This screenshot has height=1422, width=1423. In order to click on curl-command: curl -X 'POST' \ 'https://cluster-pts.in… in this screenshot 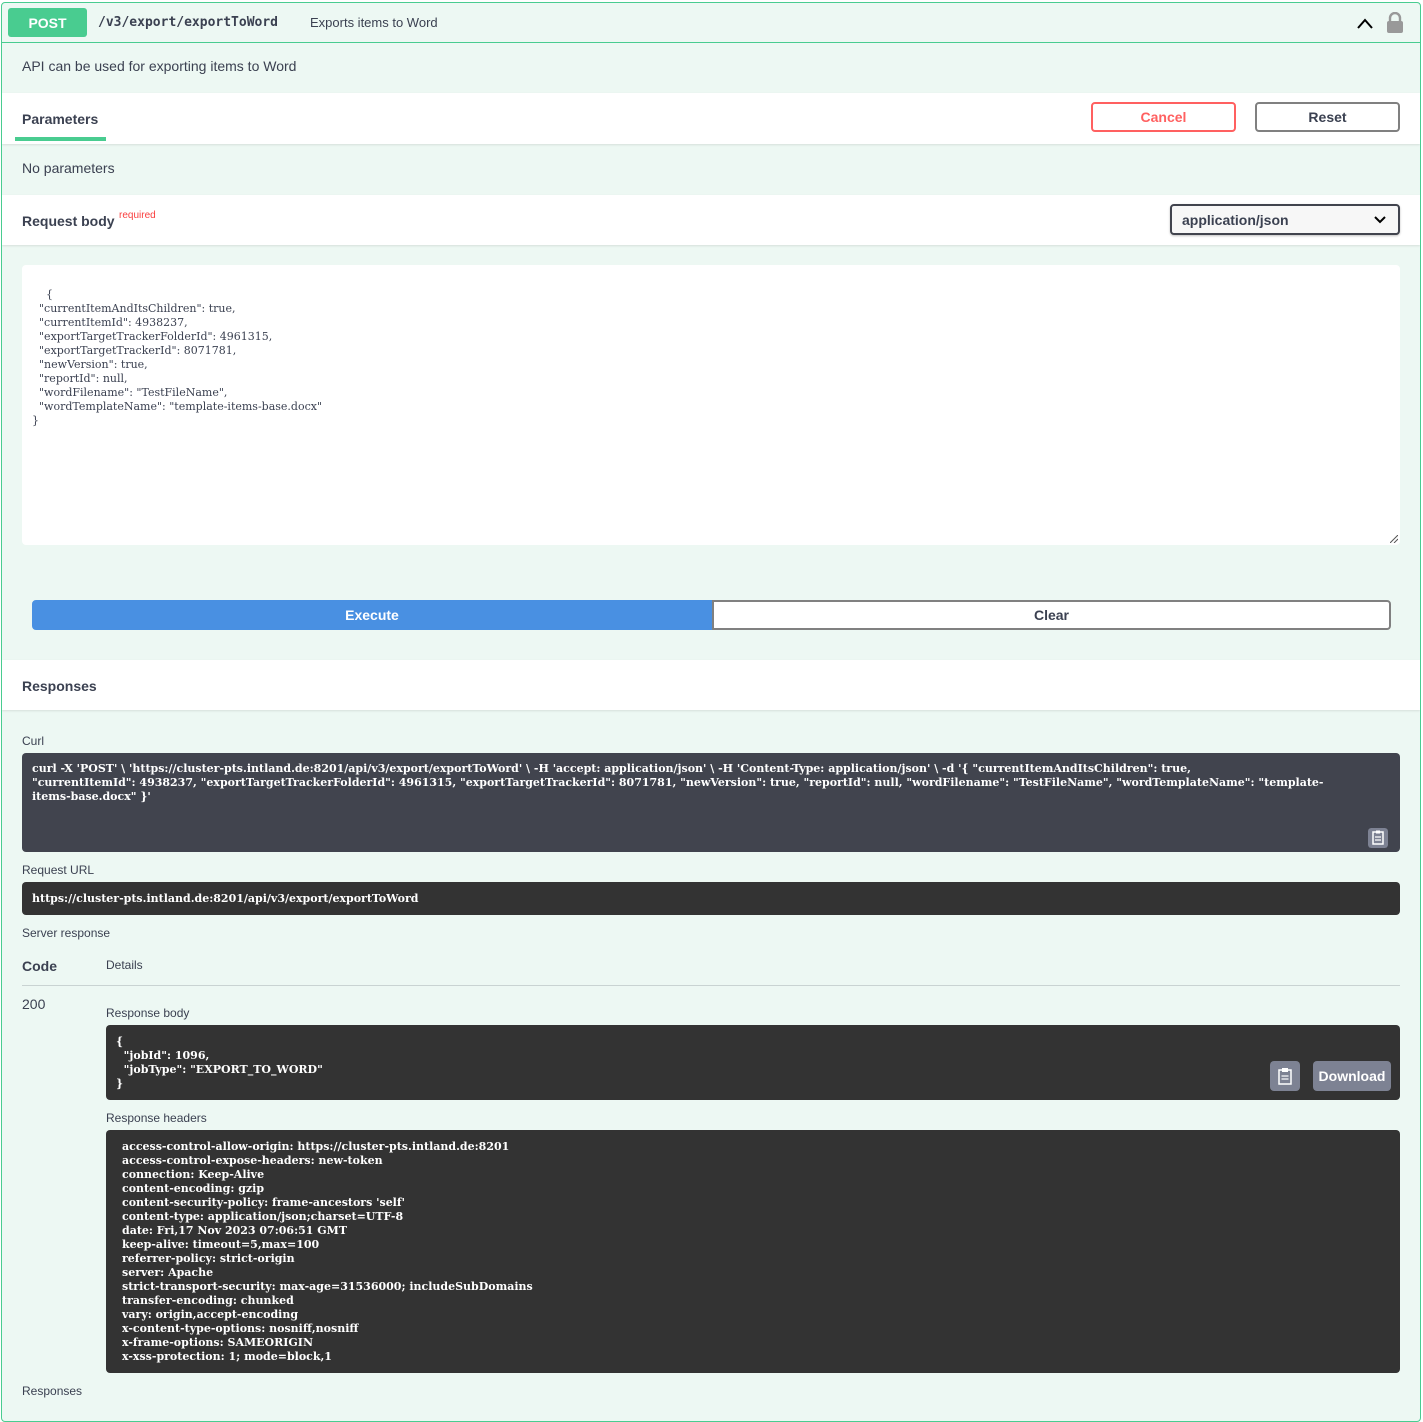, I will do `click(678, 782)`.